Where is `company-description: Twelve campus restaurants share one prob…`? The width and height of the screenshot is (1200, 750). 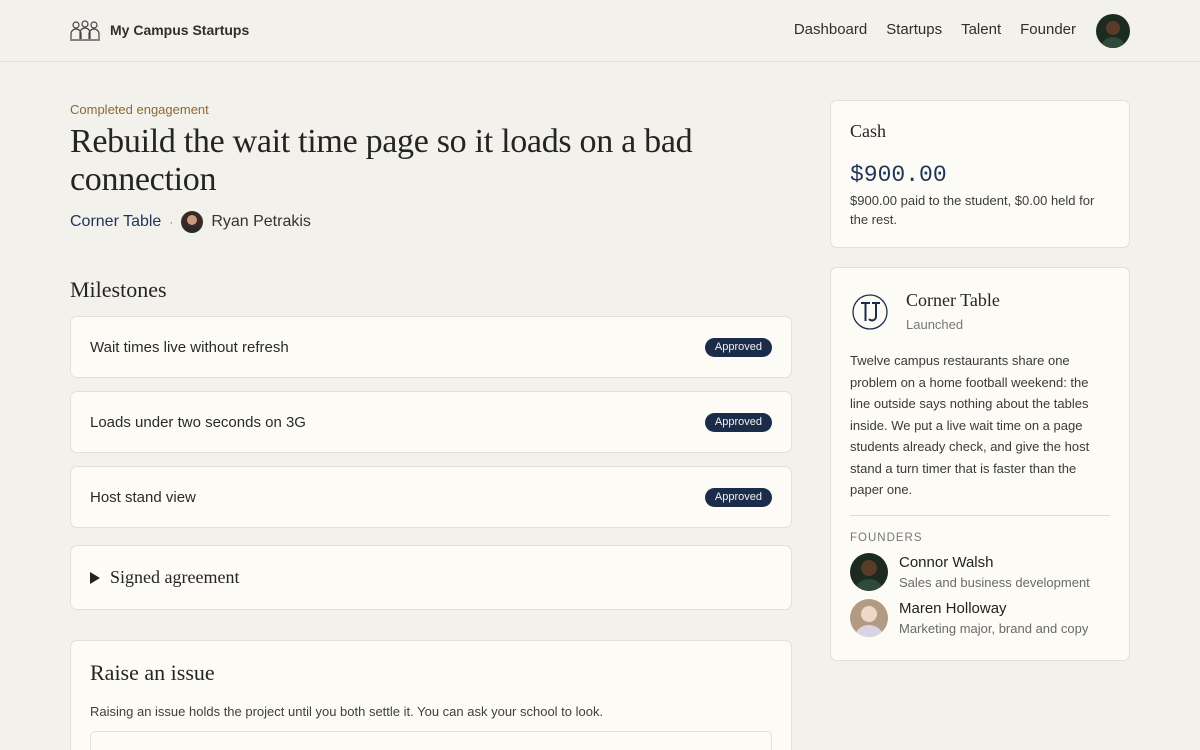
company-description: Twelve campus restaurants share one prob… is located at coordinates (970, 425).